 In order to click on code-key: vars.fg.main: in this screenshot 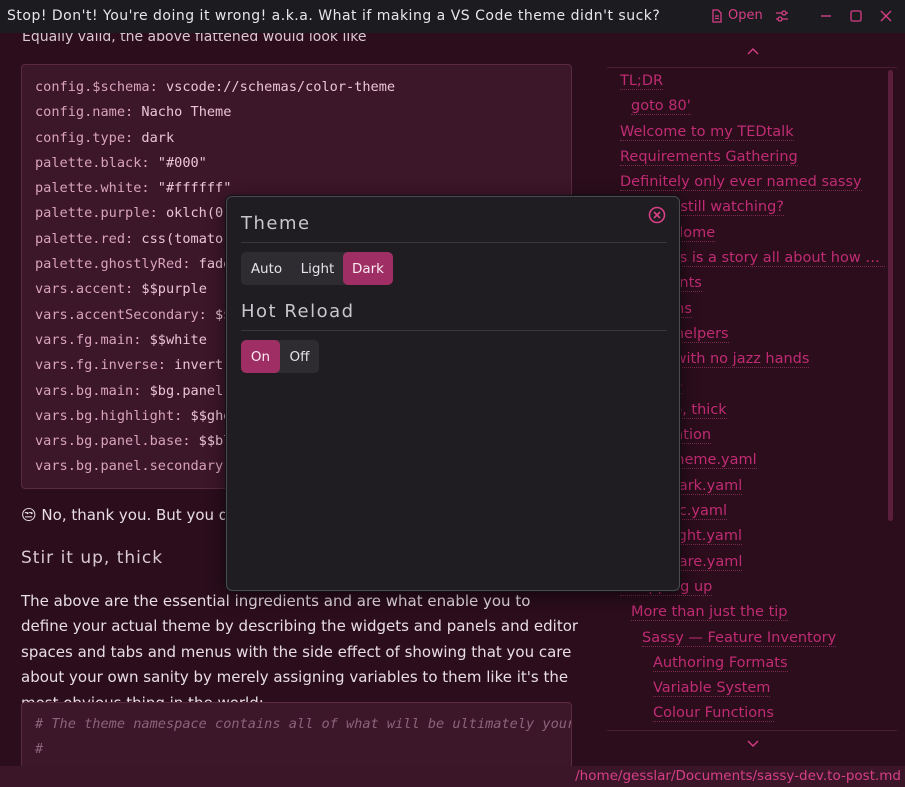, I will do `click(88, 339)`.